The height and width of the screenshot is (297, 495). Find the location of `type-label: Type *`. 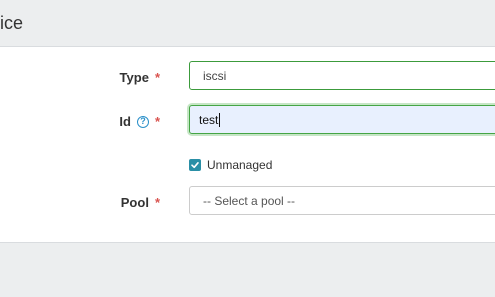

type-label: Type * is located at coordinates (140, 77).